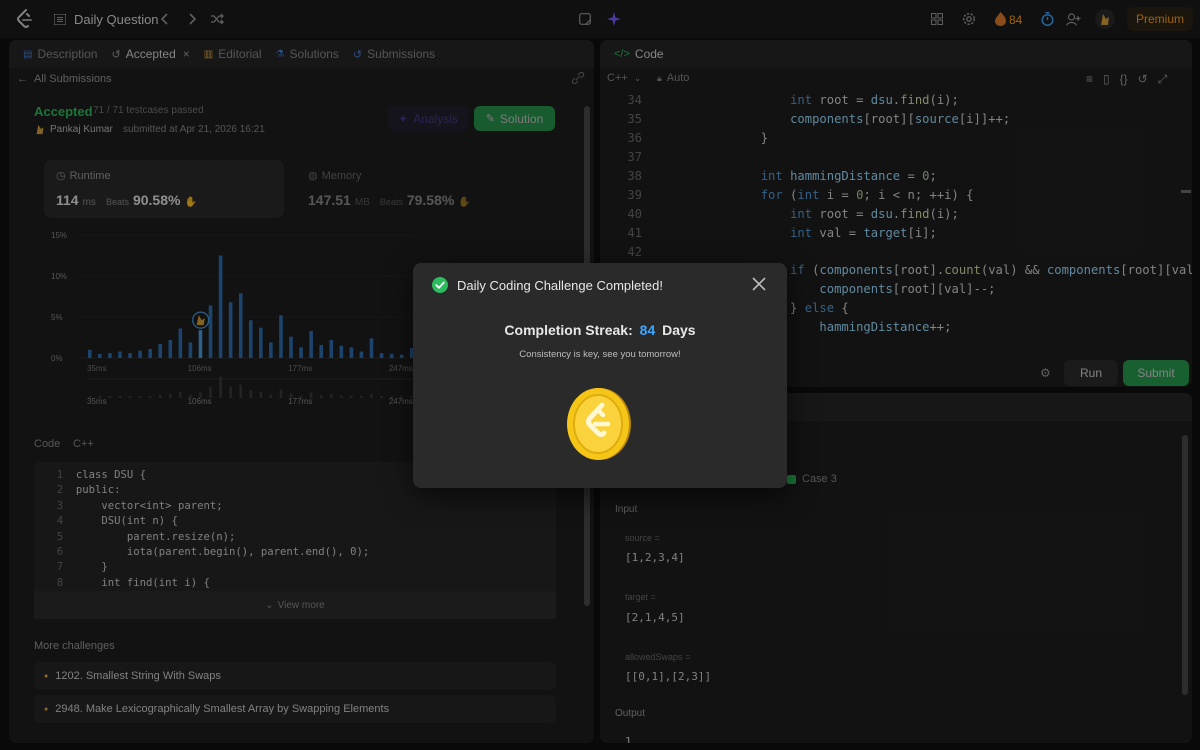  What do you see at coordinates (600, 354) in the screenshot?
I see `modal-message: Consistency is key, see you tomorrow!` at bounding box center [600, 354].